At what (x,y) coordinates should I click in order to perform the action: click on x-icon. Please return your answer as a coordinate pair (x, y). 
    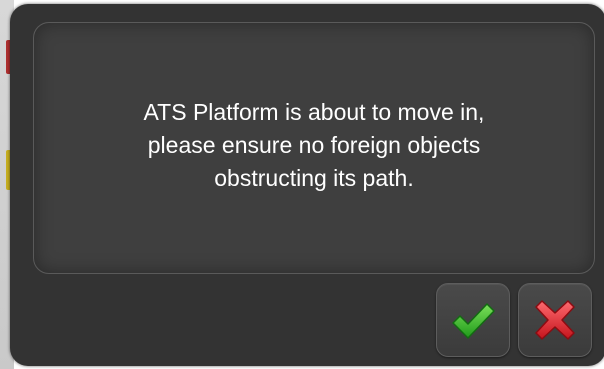
    Looking at the image, I should click on (555, 320).